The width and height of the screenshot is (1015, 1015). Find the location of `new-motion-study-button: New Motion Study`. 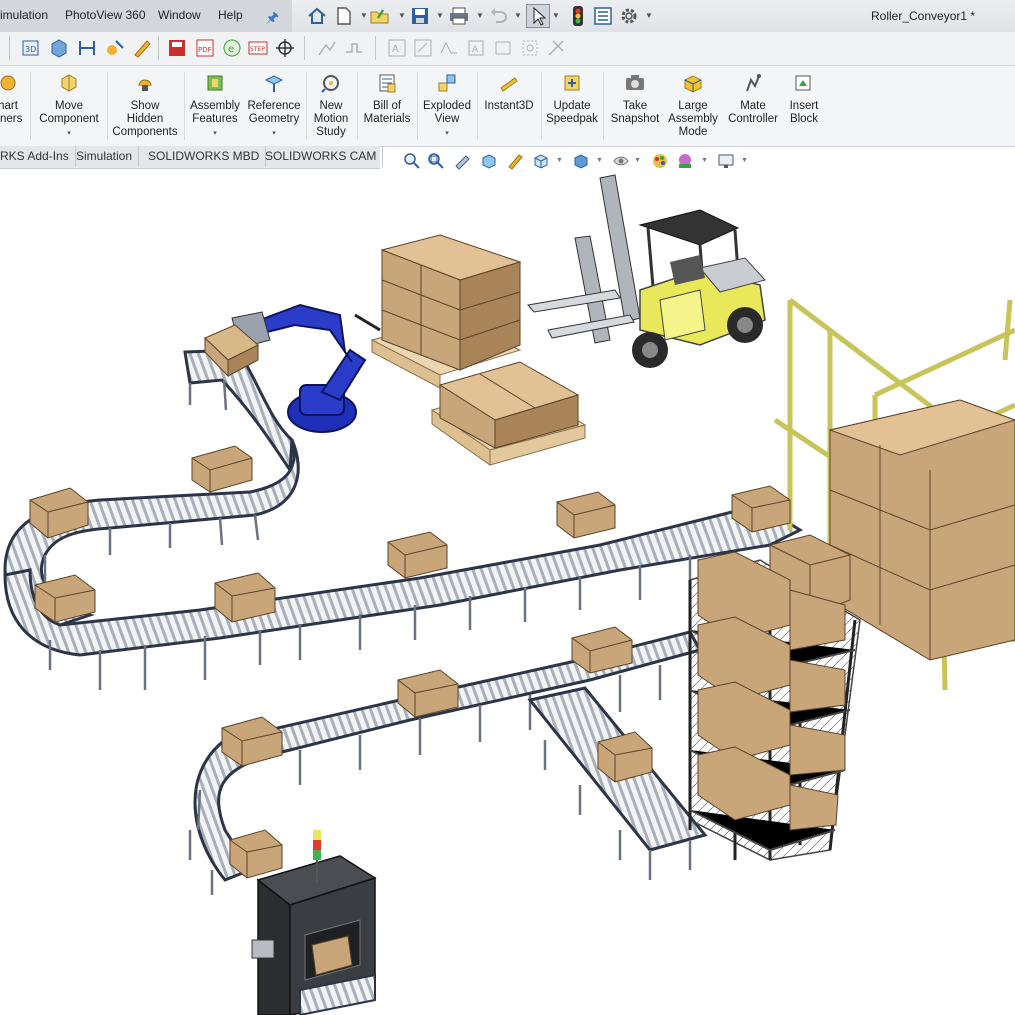

new-motion-study-button: New Motion Study is located at coordinates (331, 104).